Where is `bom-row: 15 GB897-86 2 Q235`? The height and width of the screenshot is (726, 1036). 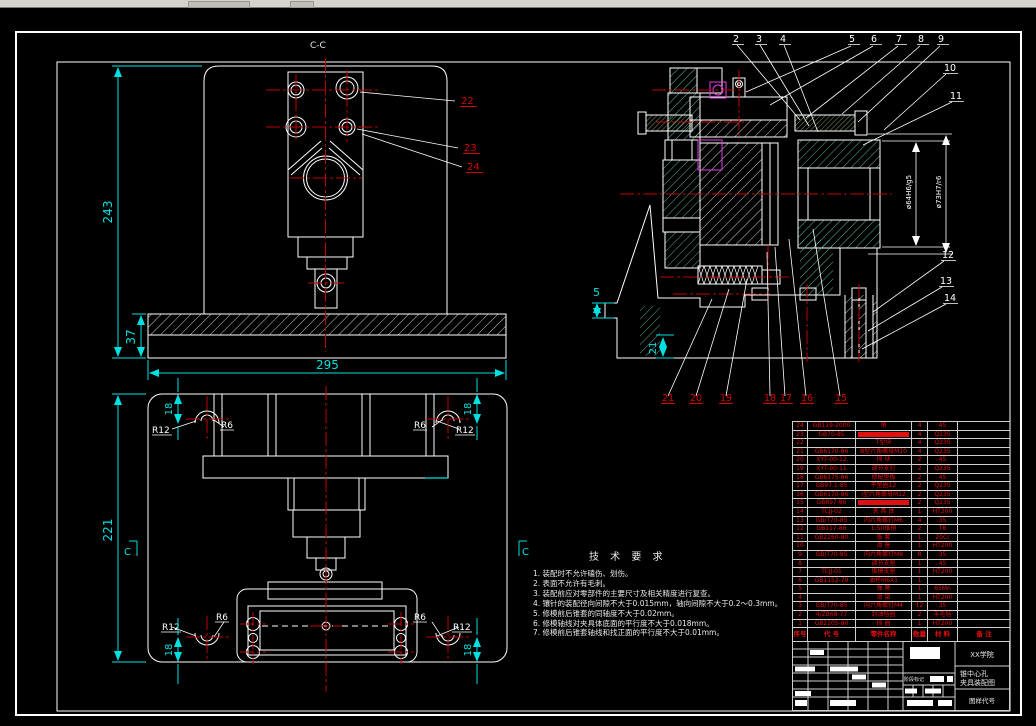
bom-row: 15 GB897-86 2 Q235 is located at coordinates (901, 502).